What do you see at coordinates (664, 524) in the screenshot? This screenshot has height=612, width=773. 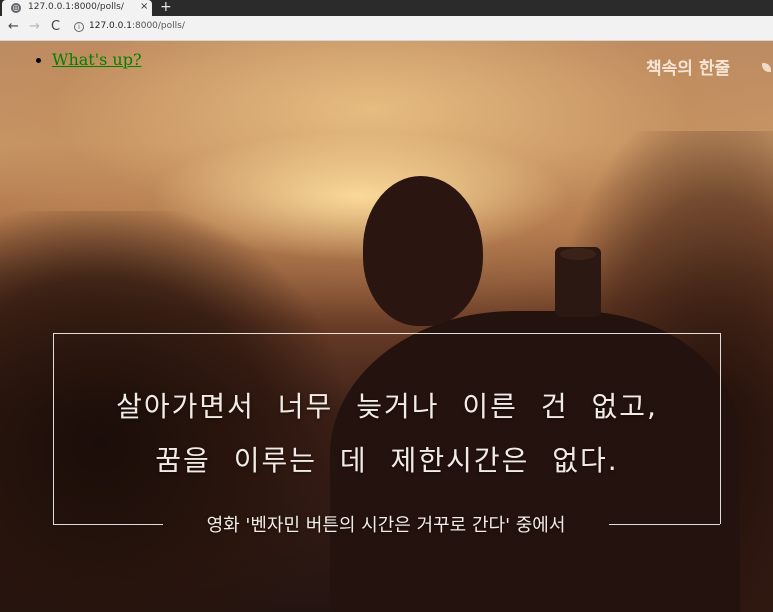 I see `quote-frame-bottom-right` at bounding box center [664, 524].